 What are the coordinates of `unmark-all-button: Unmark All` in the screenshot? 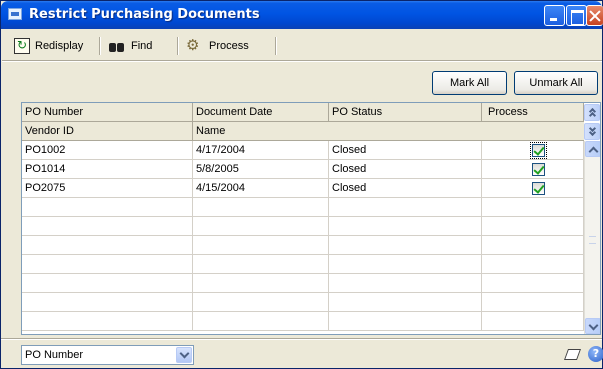 It's located at (556, 83).